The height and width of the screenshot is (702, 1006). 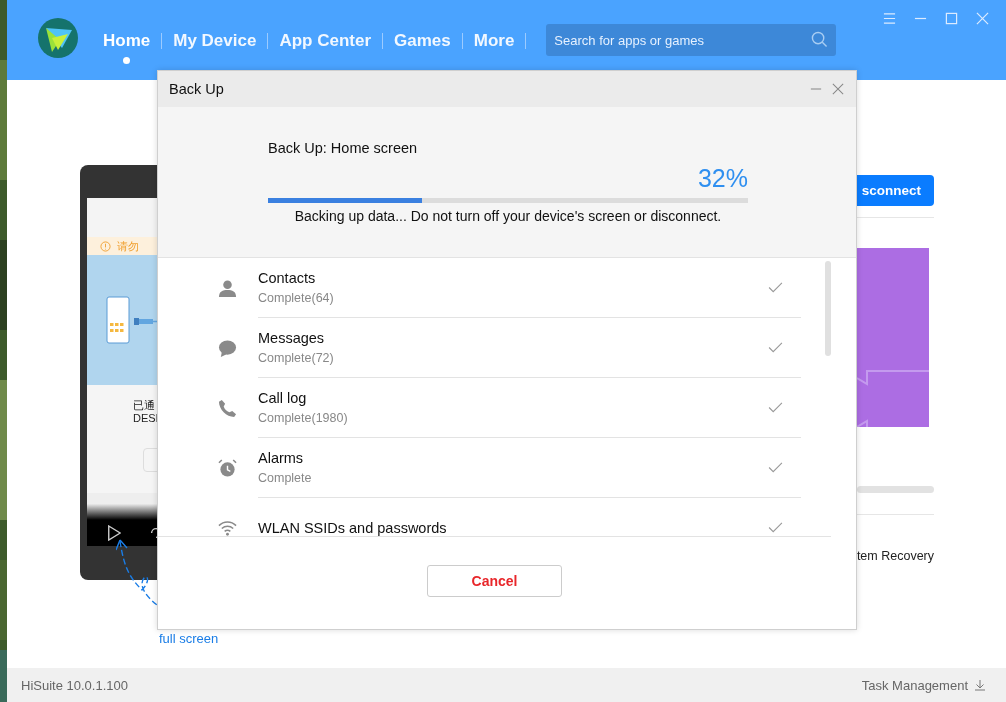 What do you see at coordinates (127, 48) in the screenshot?
I see `nav-tab: Home` at bounding box center [127, 48].